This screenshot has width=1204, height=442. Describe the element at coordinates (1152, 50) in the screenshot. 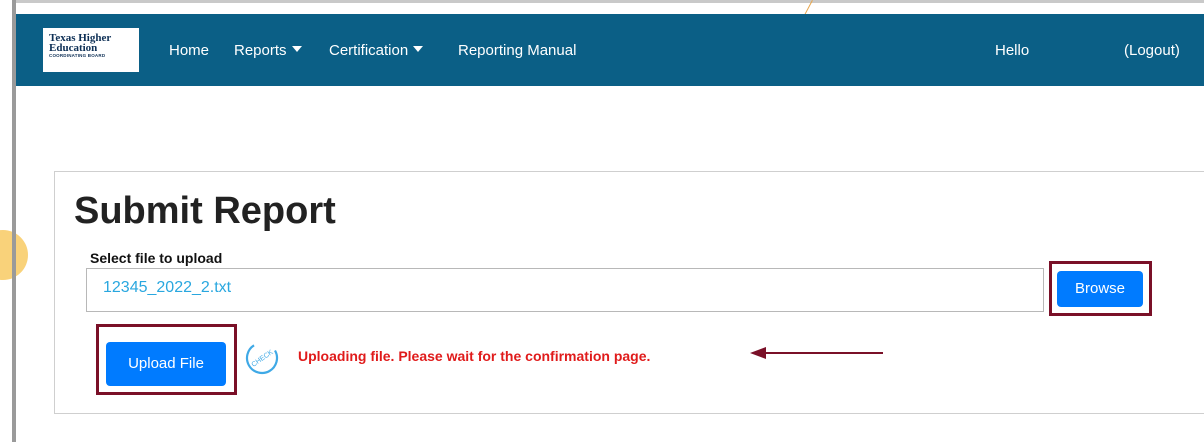

I see `logout-link: (Logout)` at that location.